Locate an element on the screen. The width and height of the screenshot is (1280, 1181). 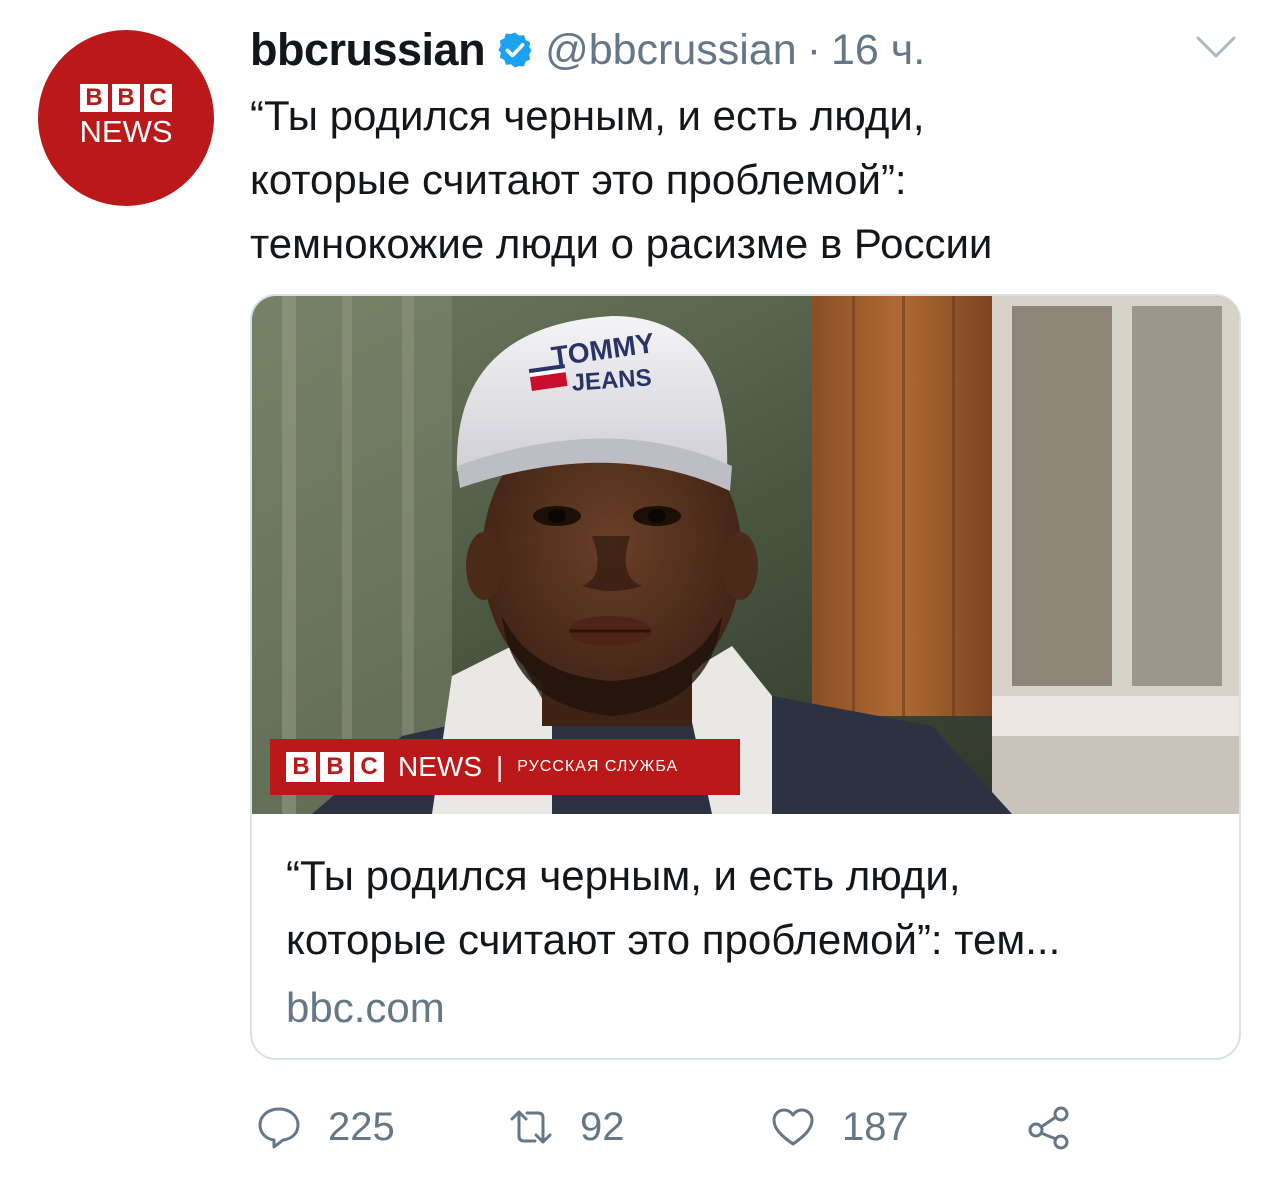
timestamp: 16 ч. is located at coordinates (878, 50).